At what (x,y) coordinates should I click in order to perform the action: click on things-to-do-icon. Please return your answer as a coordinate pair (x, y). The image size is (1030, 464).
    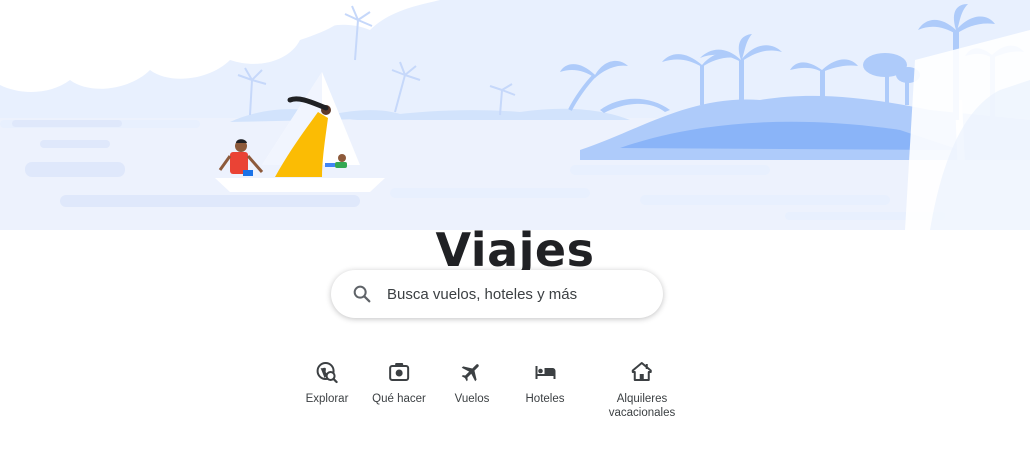
    Looking at the image, I should click on (399, 372).